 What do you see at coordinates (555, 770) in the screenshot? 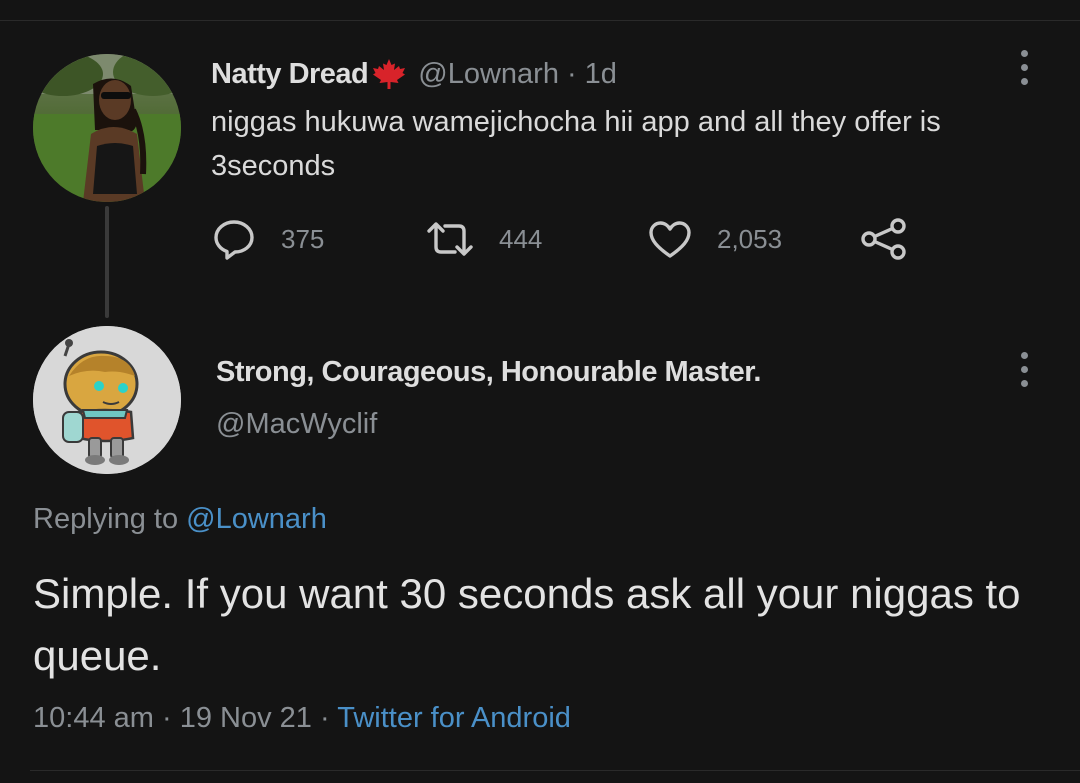
I see `bottom-divider` at bounding box center [555, 770].